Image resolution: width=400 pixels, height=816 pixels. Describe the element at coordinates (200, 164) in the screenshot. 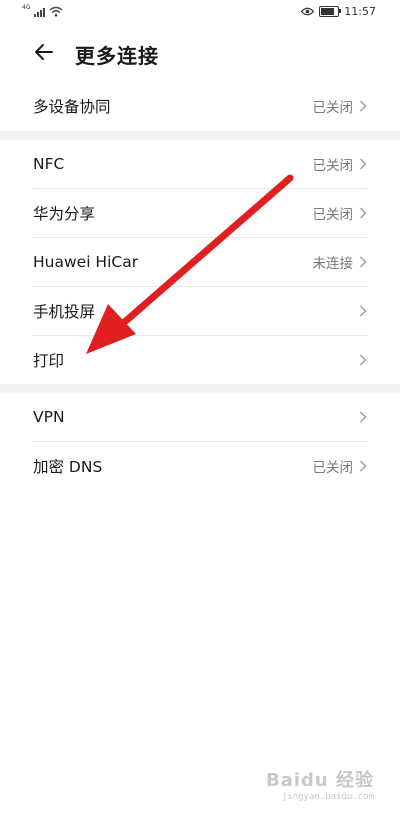

I see `list-item-nfc: NFC 已关闭` at that location.